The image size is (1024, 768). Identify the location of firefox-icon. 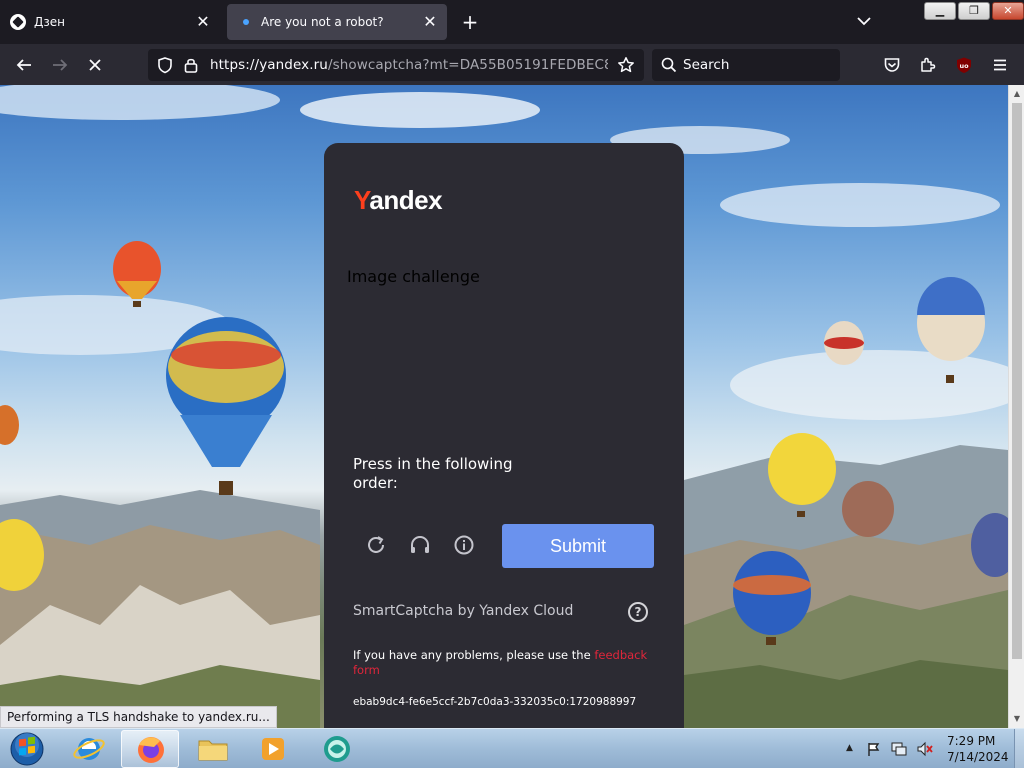
(151, 750).